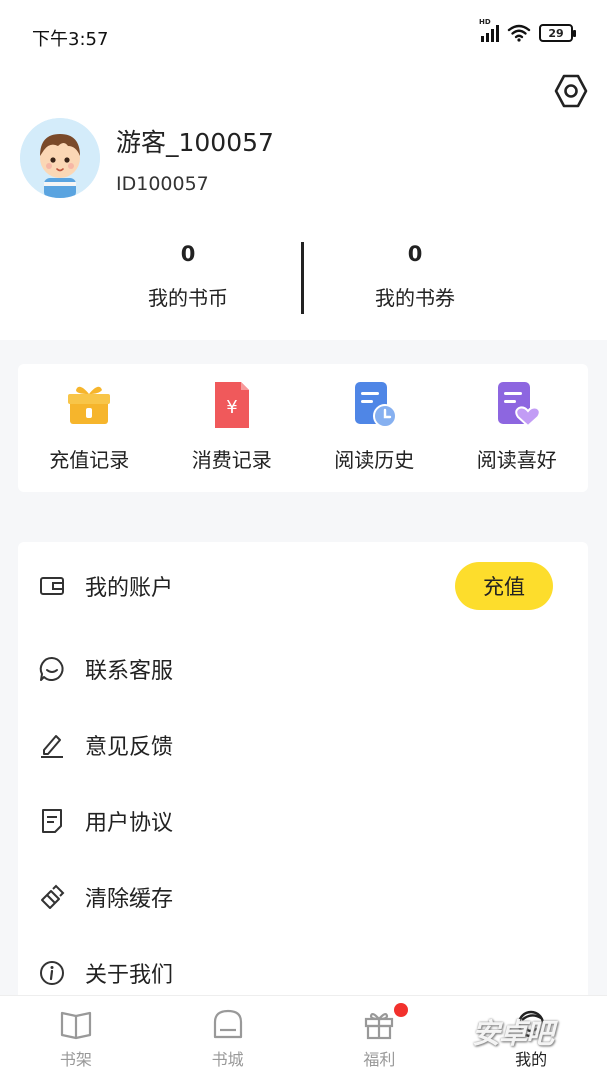 The image size is (607, 1080). Describe the element at coordinates (227, 1024) in the screenshot. I see `store-icon` at that location.